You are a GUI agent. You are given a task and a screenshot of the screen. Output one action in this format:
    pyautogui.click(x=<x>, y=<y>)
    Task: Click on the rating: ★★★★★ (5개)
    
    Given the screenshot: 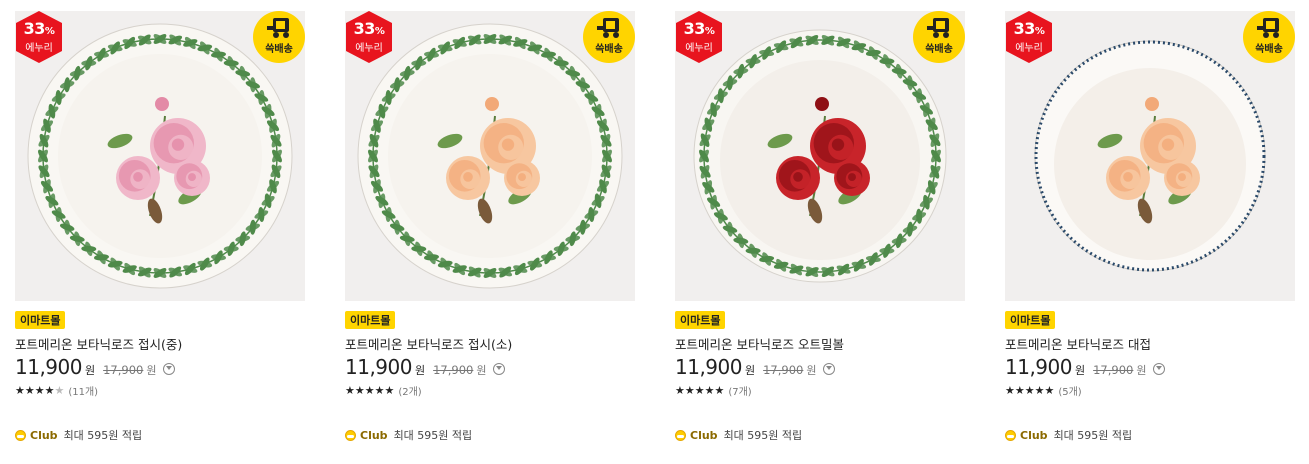 What is the action you would take?
    pyautogui.click(x=1043, y=390)
    